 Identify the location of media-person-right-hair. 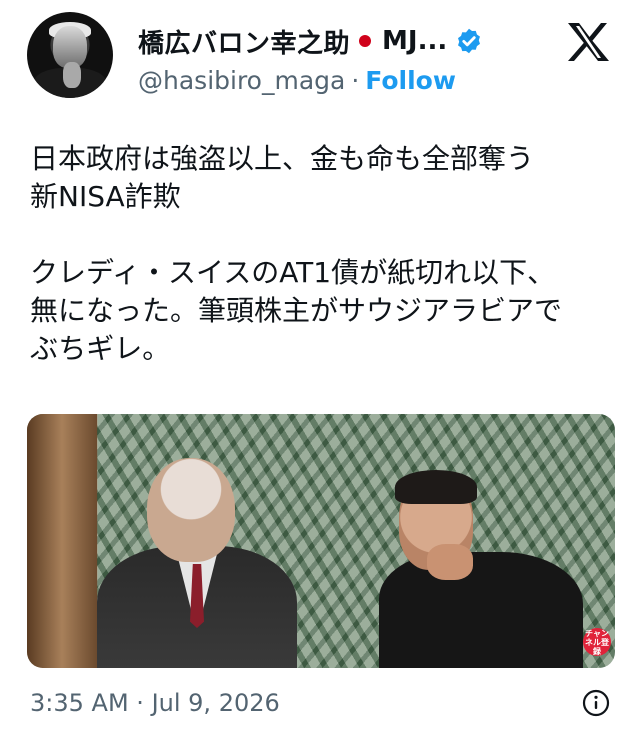
(436, 487).